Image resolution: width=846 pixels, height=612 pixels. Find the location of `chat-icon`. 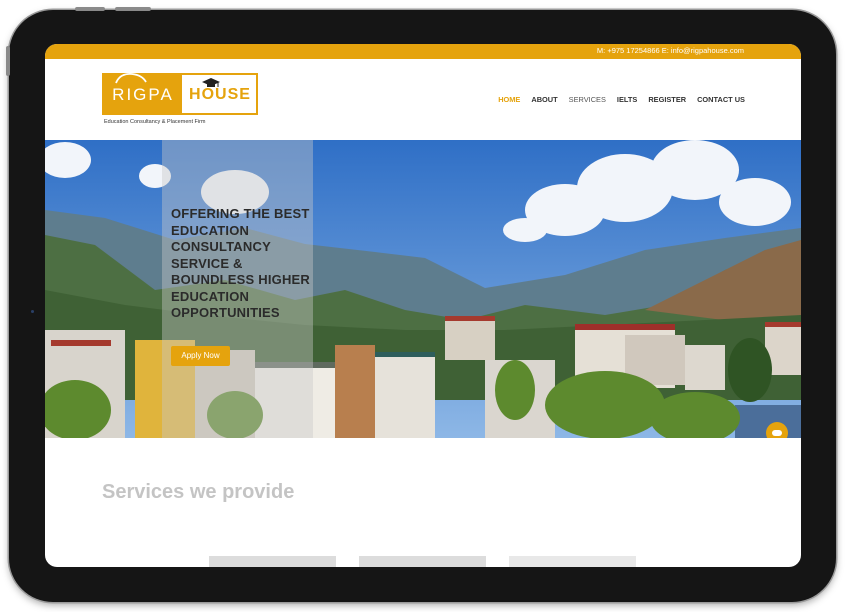

chat-icon is located at coordinates (777, 433).